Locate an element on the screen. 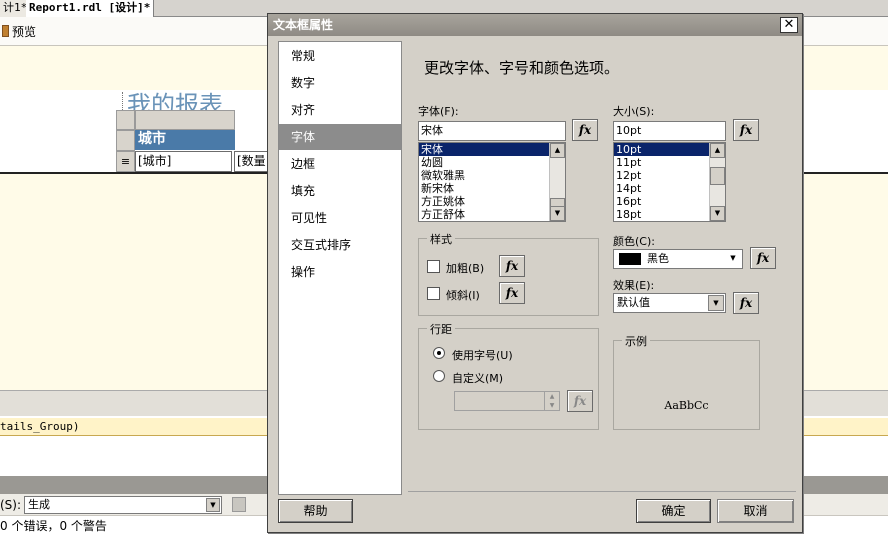 The height and width of the screenshot is (537, 888). properties-nav: 常规 数字 对齐 字体 边框 填充 可见性 交互式排序 操作 is located at coordinates (340, 268).